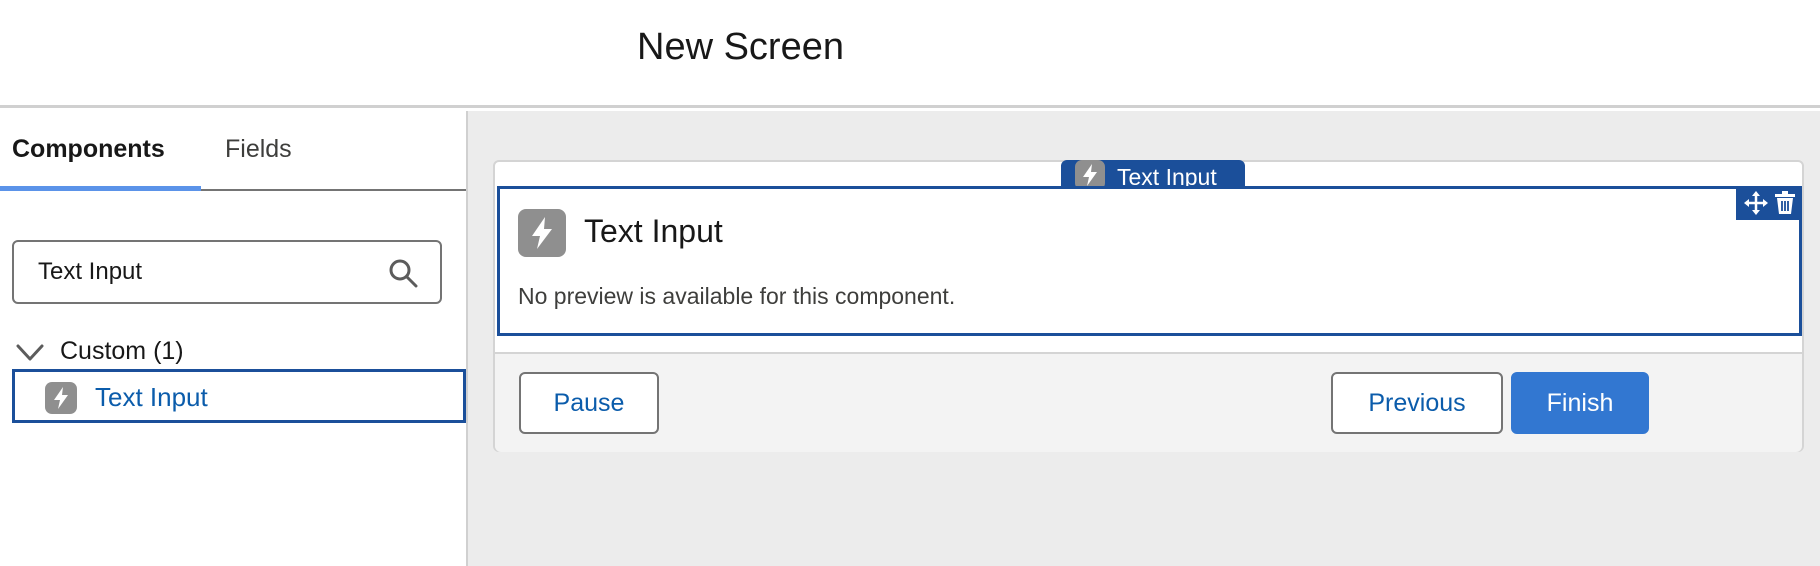  What do you see at coordinates (239, 396) in the screenshot?
I see `component-item-text-input: Text Input` at bounding box center [239, 396].